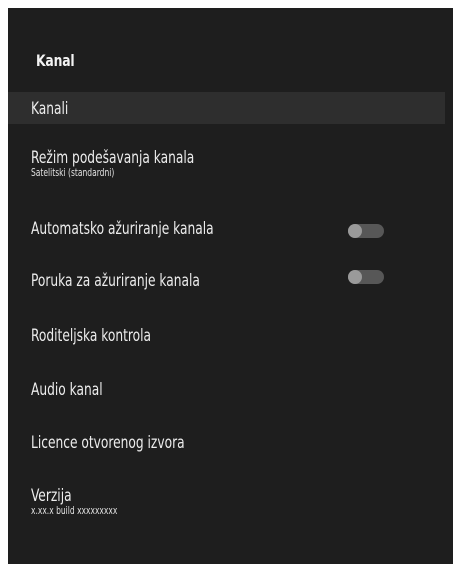 The image size is (453, 572). What do you see at coordinates (366, 231) in the screenshot?
I see `auto-update-toggle` at bounding box center [366, 231].